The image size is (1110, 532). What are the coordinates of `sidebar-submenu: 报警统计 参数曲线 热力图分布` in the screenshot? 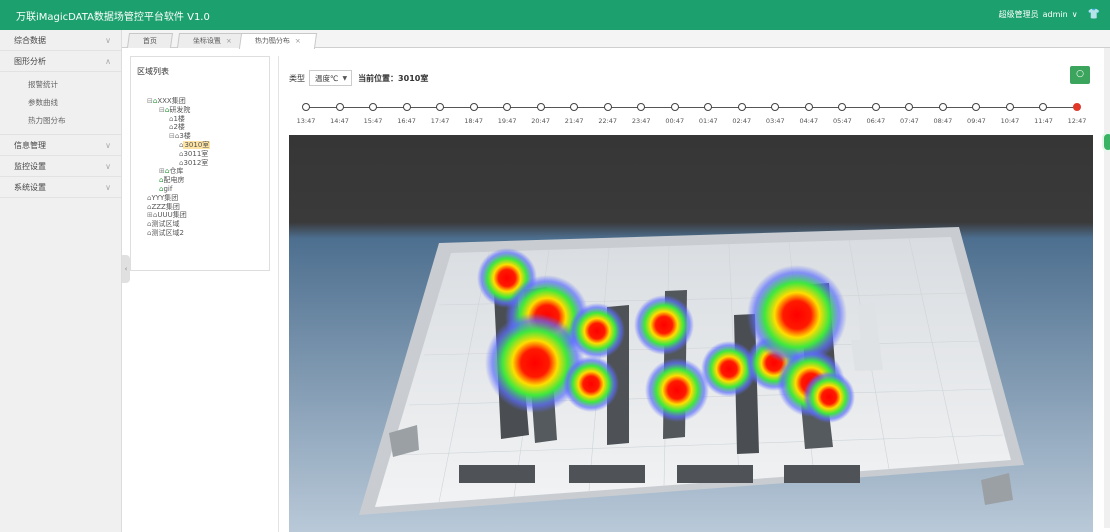 It's located at (60, 103).